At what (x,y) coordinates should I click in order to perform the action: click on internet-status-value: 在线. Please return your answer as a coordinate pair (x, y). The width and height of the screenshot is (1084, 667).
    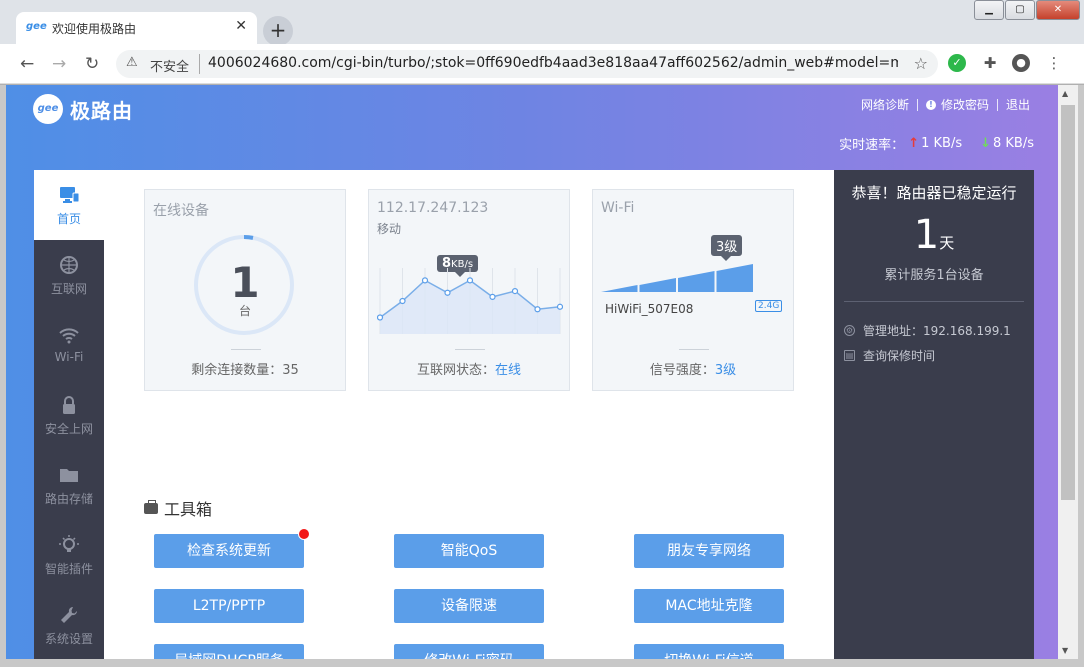
    Looking at the image, I should click on (508, 370).